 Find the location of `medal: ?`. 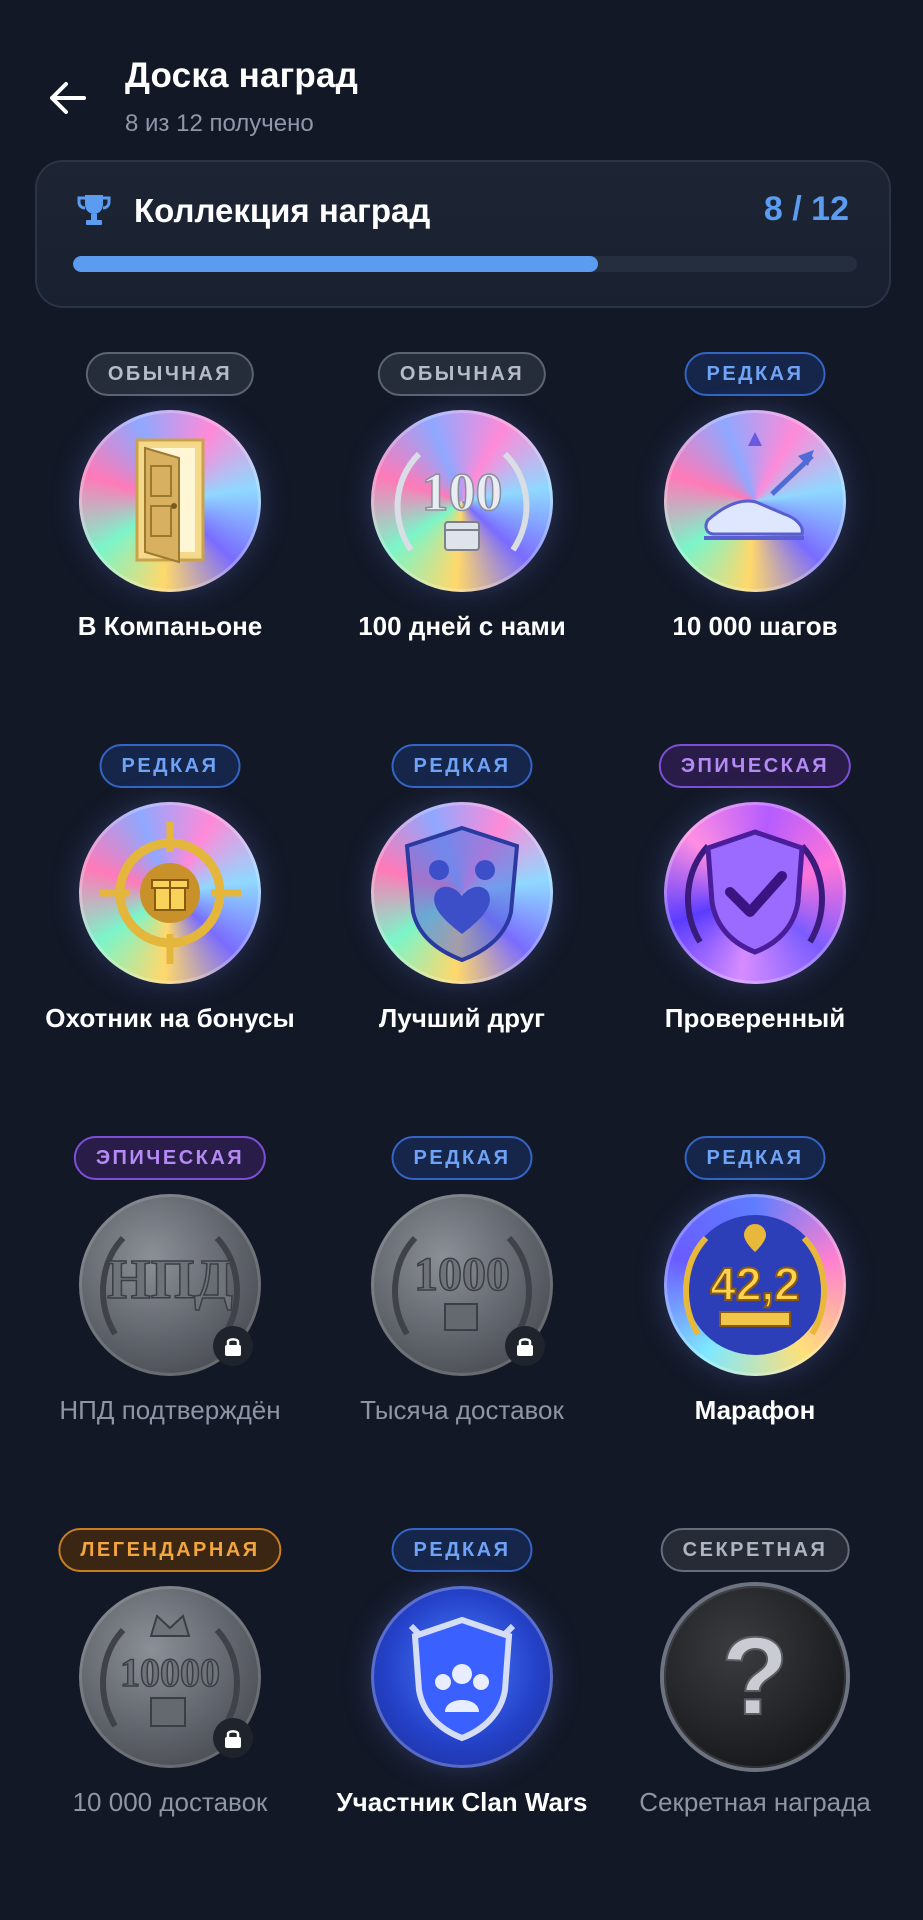

medal: ? is located at coordinates (755, 1677).